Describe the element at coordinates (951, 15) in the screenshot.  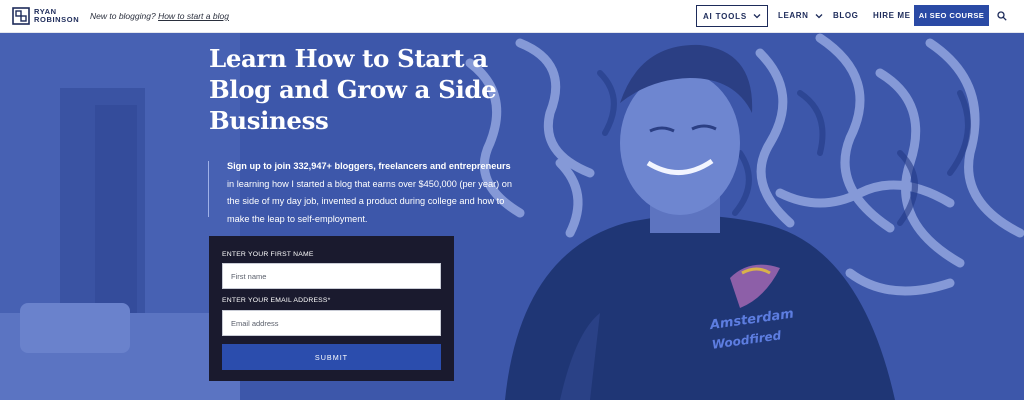
I see `ai-seo-course-button: AI SEO COURSE` at that location.